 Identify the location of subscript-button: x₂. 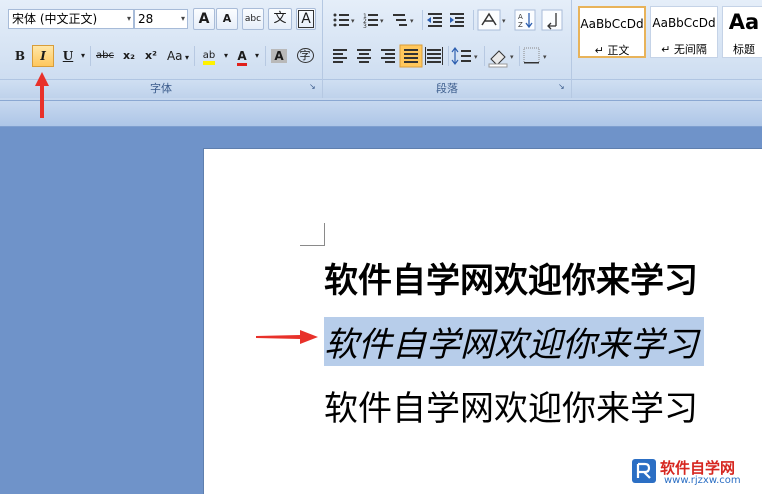
(129, 56).